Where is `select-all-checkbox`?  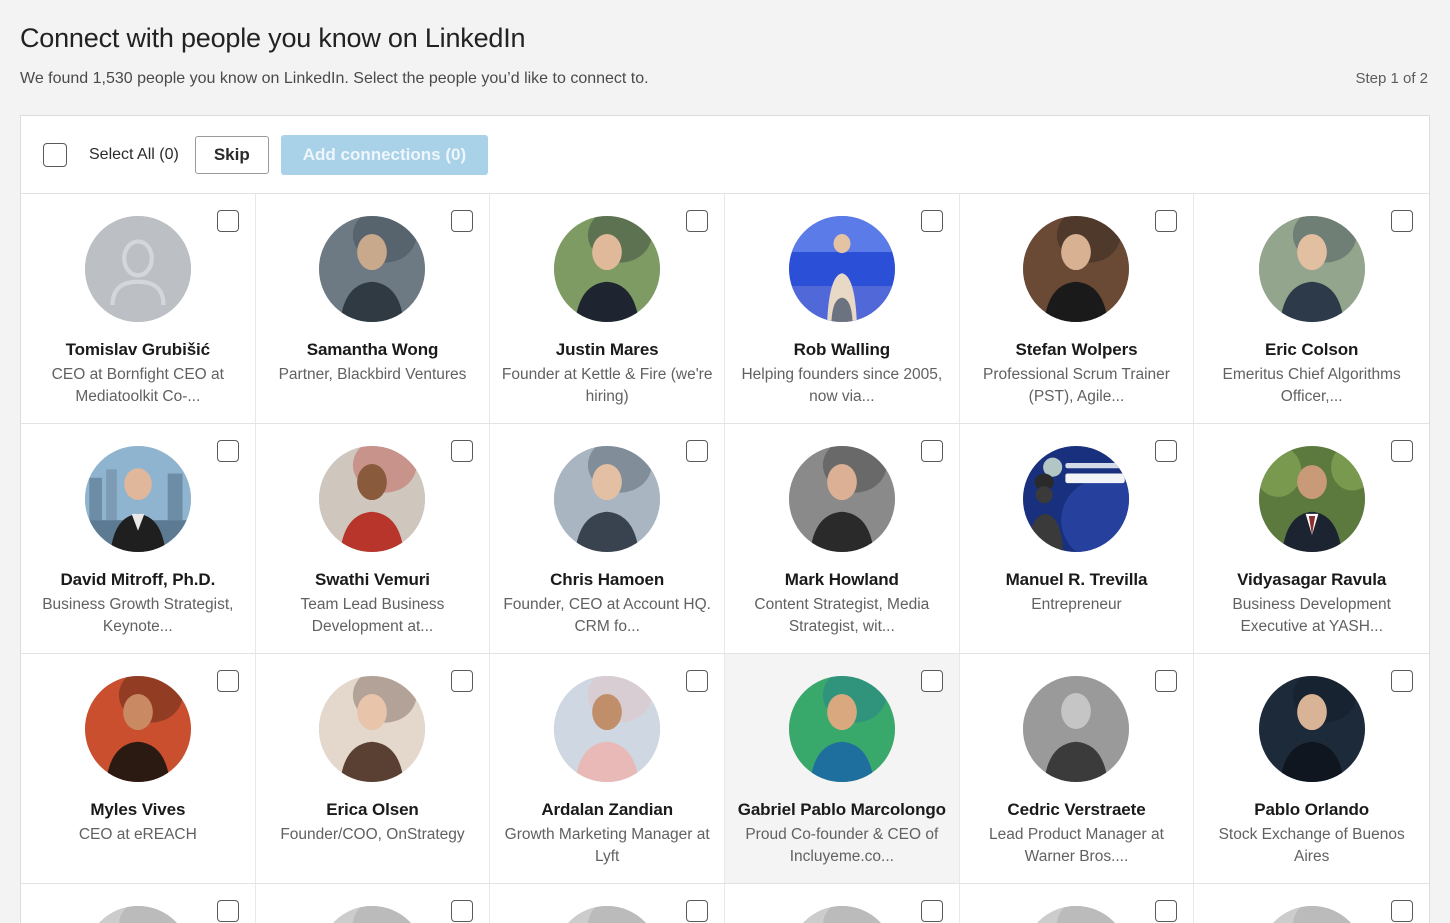
select-all-checkbox is located at coordinates (55, 154).